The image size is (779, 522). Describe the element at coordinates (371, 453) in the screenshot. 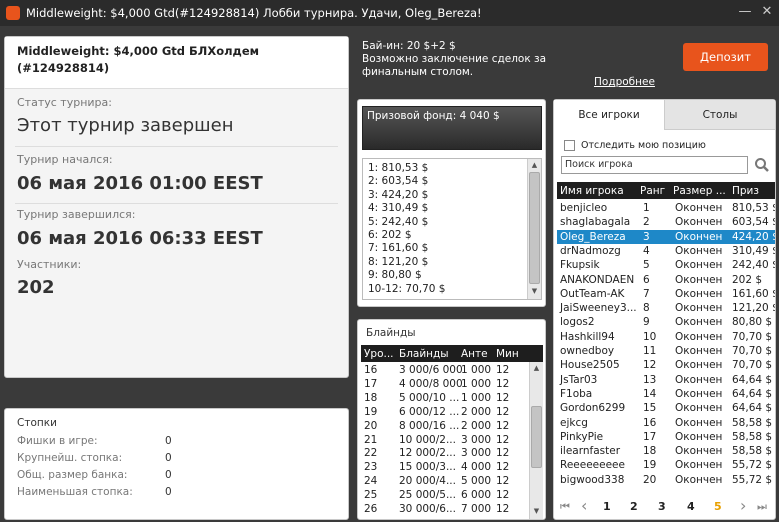

I see `blinds-cell: 22` at that location.